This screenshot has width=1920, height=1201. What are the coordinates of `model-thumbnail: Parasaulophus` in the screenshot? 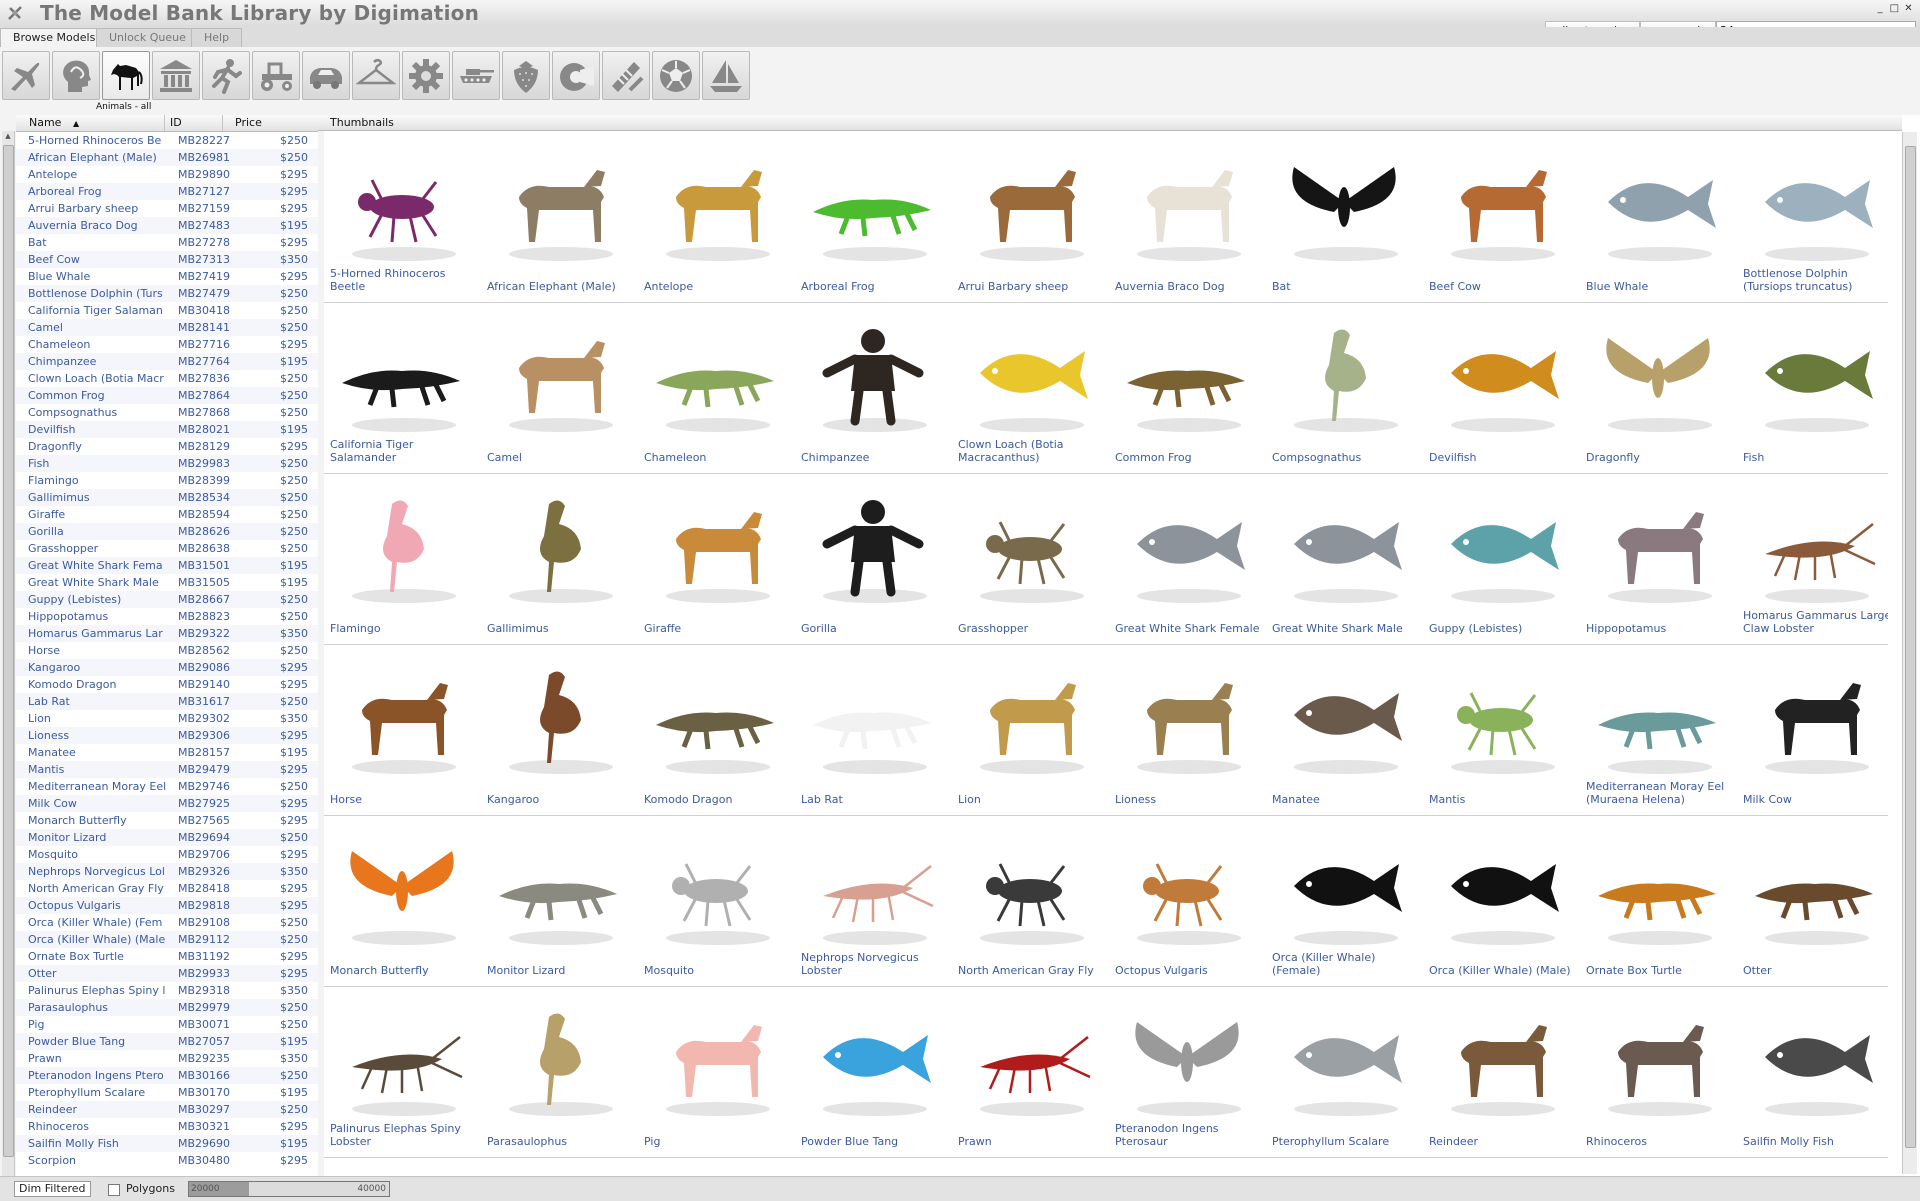 It's located at (559, 1071).